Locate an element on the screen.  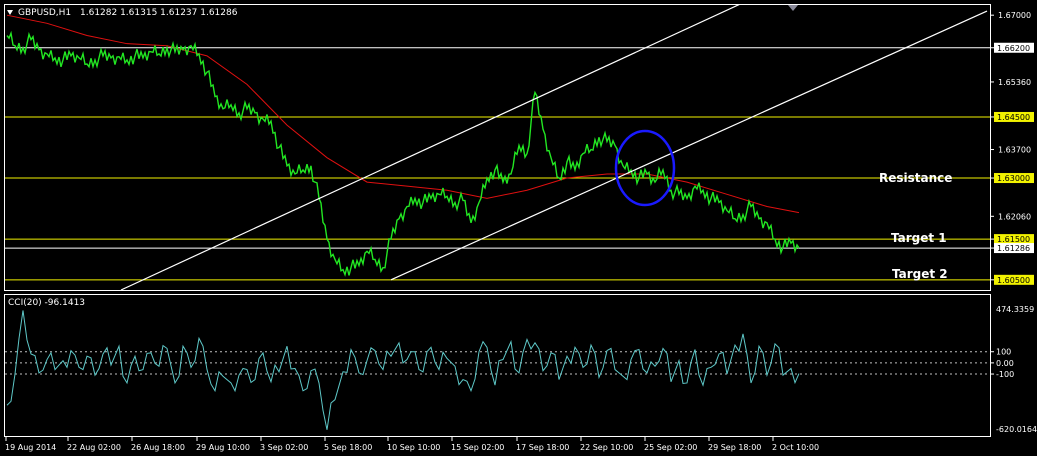
time-tick-label: 22 Aug 02:00 is located at coordinates (94, 447).